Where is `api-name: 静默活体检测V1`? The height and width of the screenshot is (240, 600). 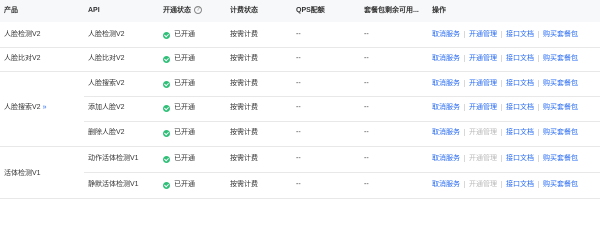 api-name: 静默活体检测V1 is located at coordinates (113, 184).